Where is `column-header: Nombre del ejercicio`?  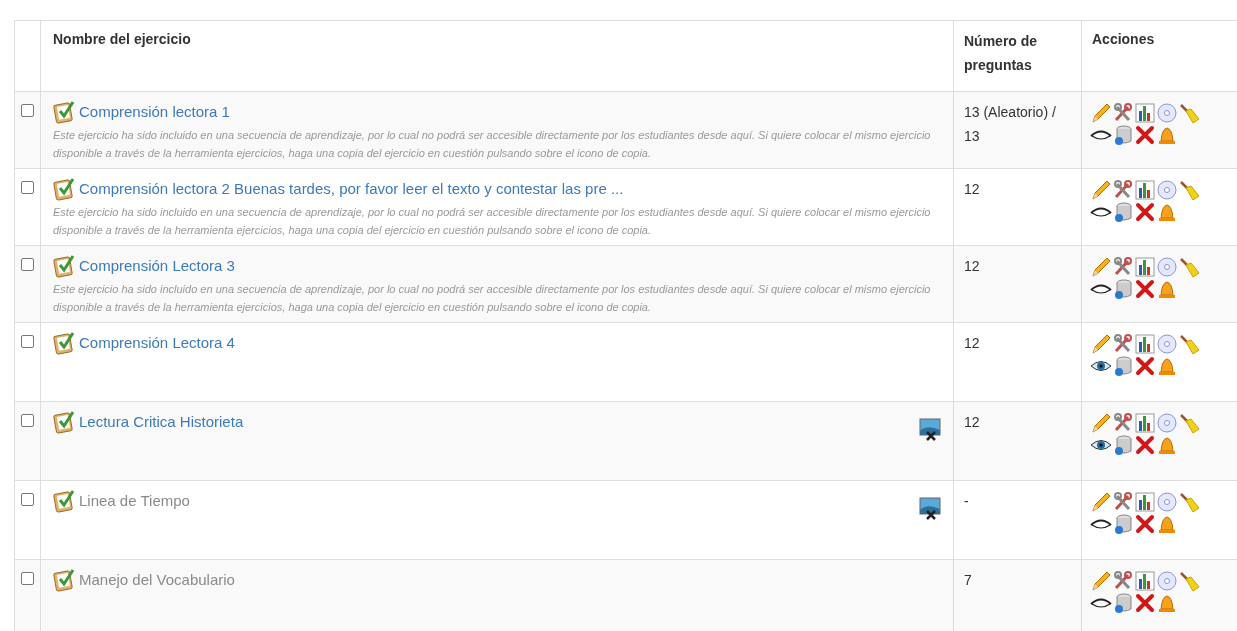
column-header: Nombre del ejercicio is located at coordinates (122, 39).